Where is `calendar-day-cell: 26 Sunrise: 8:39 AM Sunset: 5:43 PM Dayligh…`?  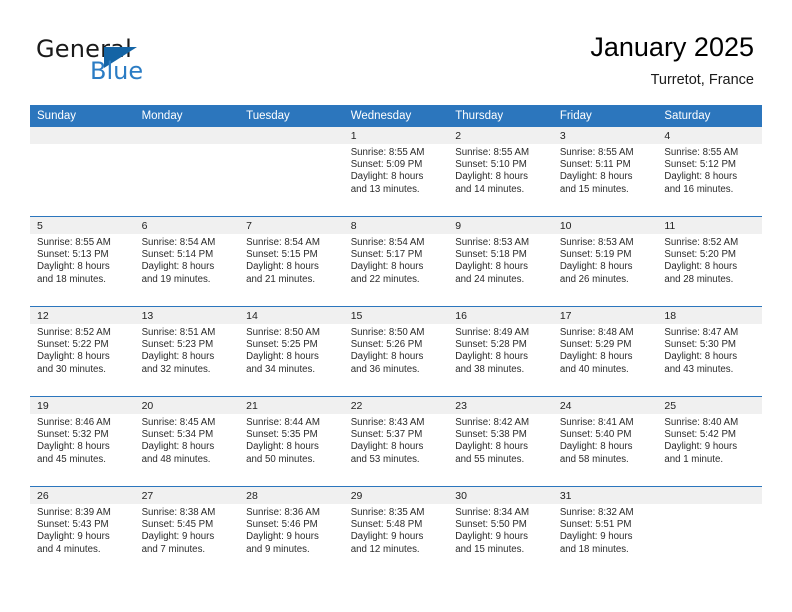
calendar-day-cell: 26 Sunrise: 8:39 AM Sunset: 5:43 PM Dayligh… is located at coordinates (82, 531).